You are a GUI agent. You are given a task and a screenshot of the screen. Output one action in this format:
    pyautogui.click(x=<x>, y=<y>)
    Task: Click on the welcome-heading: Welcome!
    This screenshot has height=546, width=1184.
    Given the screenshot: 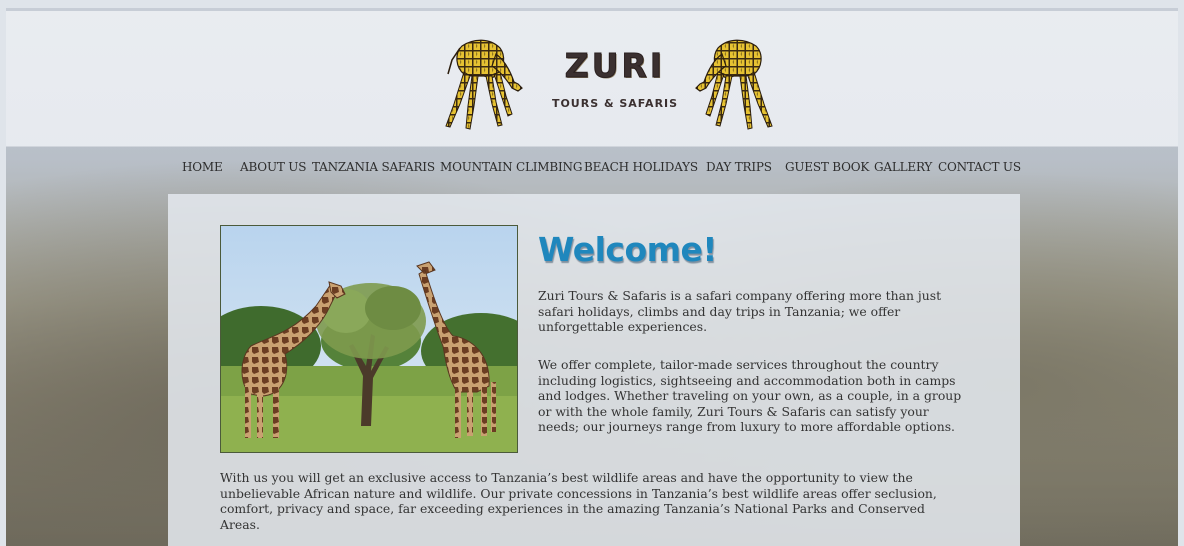 What is the action you would take?
    pyautogui.click(x=627, y=249)
    